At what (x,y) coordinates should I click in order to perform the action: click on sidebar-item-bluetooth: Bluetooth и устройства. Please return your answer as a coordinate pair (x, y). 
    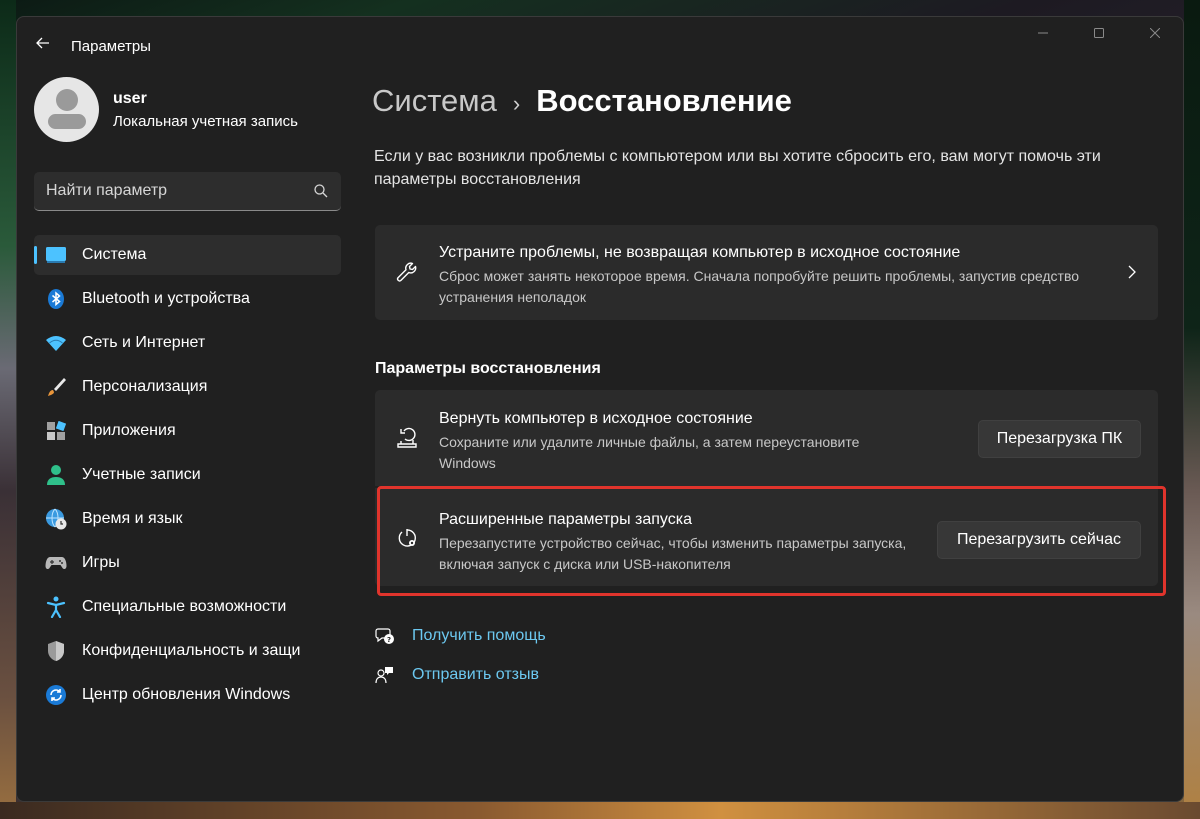
    Looking at the image, I should click on (187, 299).